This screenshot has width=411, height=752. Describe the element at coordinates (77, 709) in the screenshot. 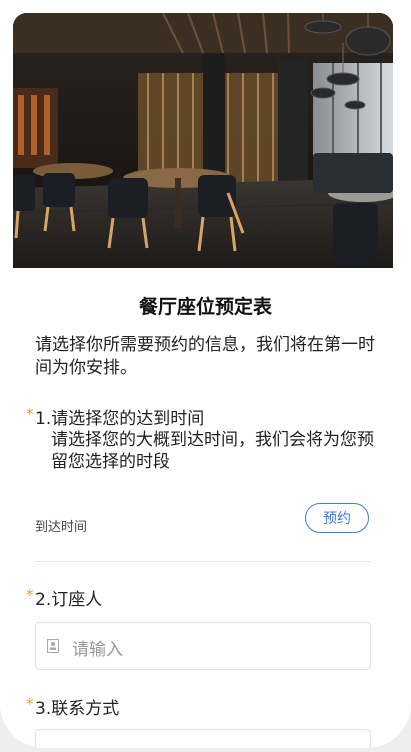

I see `q3-label: 3.联系方式` at that location.